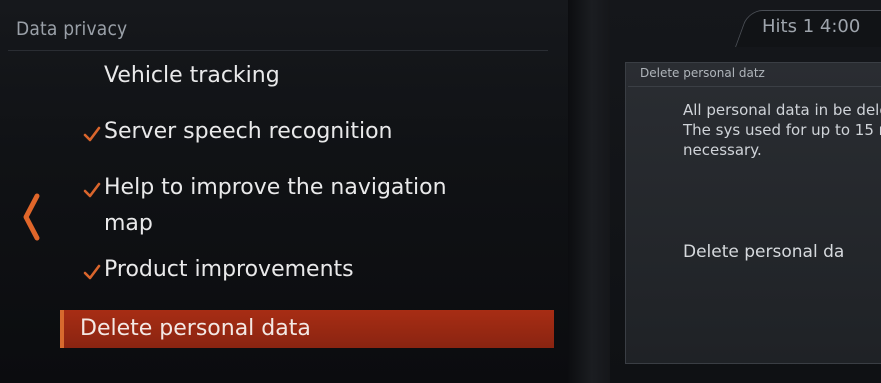  What do you see at coordinates (275, 187) in the screenshot?
I see `menu-item-label: Help to improve the navigation` at bounding box center [275, 187].